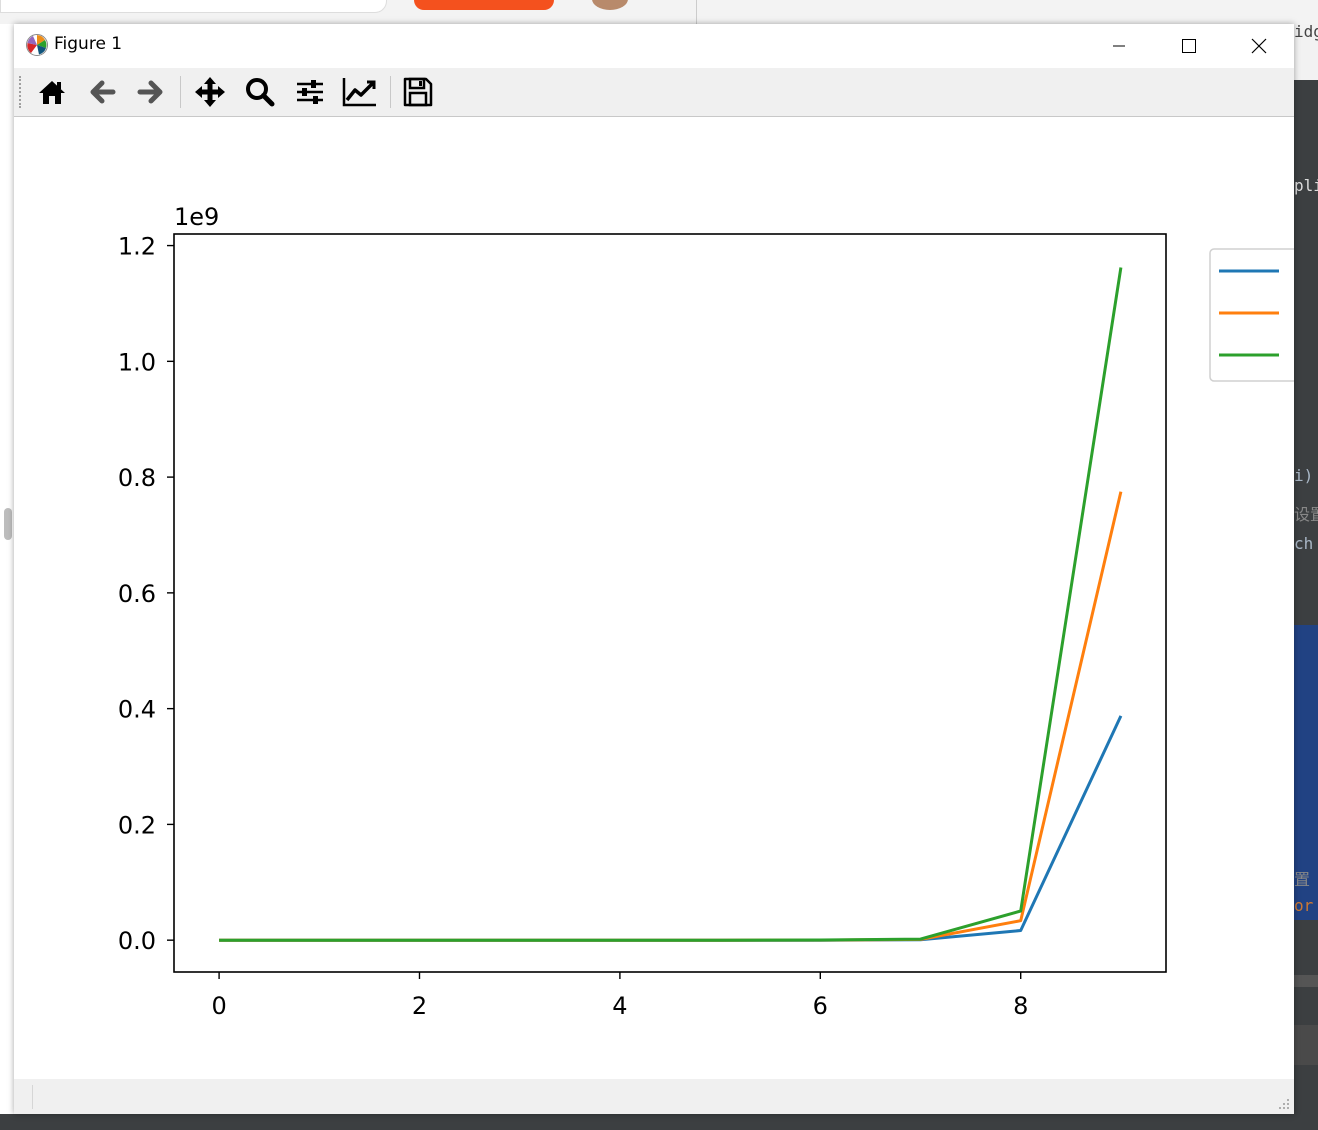 The width and height of the screenshot is (1318, 1130). Describe the element at coordinates (137, 362) in the screenshot. I see `y-tick-label: 1.0` at that location.